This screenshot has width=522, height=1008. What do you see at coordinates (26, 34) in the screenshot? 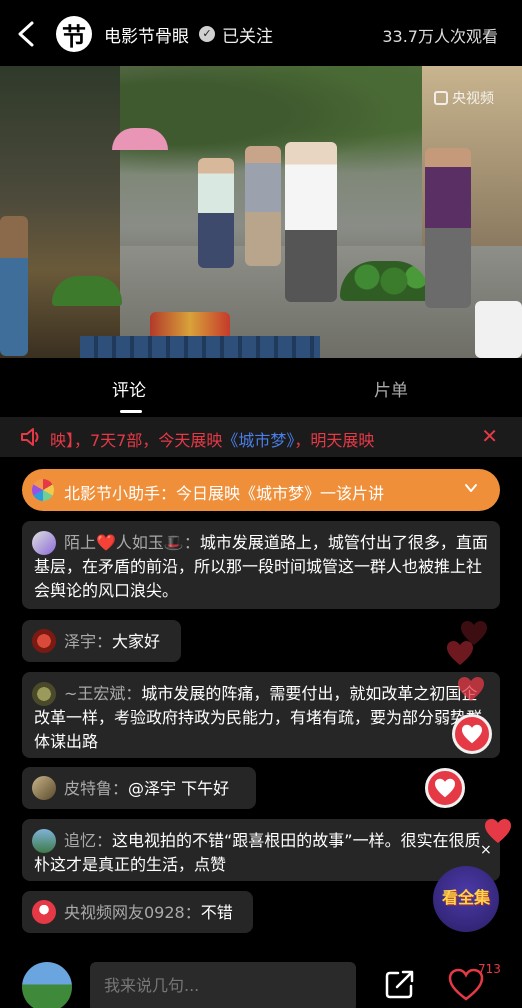
I see `back-arrow-icon` at bounding box center [26, 34].